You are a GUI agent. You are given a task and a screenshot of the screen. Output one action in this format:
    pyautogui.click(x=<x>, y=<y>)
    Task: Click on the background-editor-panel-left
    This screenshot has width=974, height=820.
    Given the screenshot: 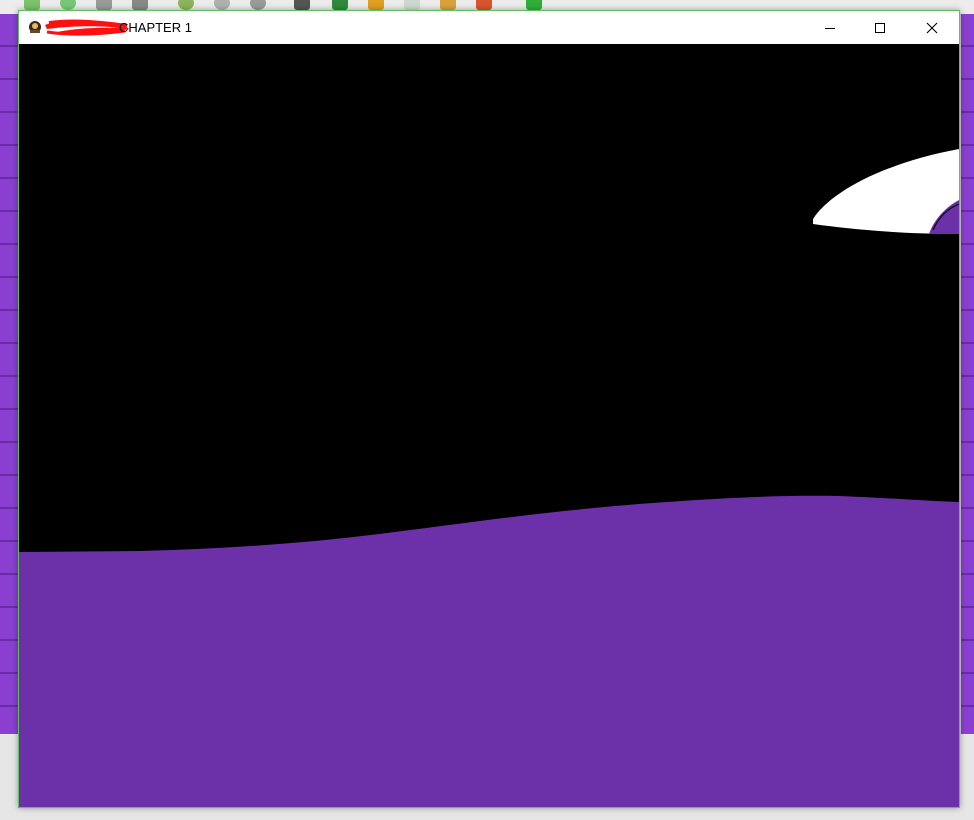 What is the action you would take?
    pyautogui.click(x=9, y=374)
    